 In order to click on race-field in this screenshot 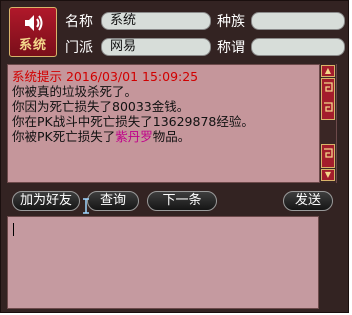, I will do `click(298, 21)`.